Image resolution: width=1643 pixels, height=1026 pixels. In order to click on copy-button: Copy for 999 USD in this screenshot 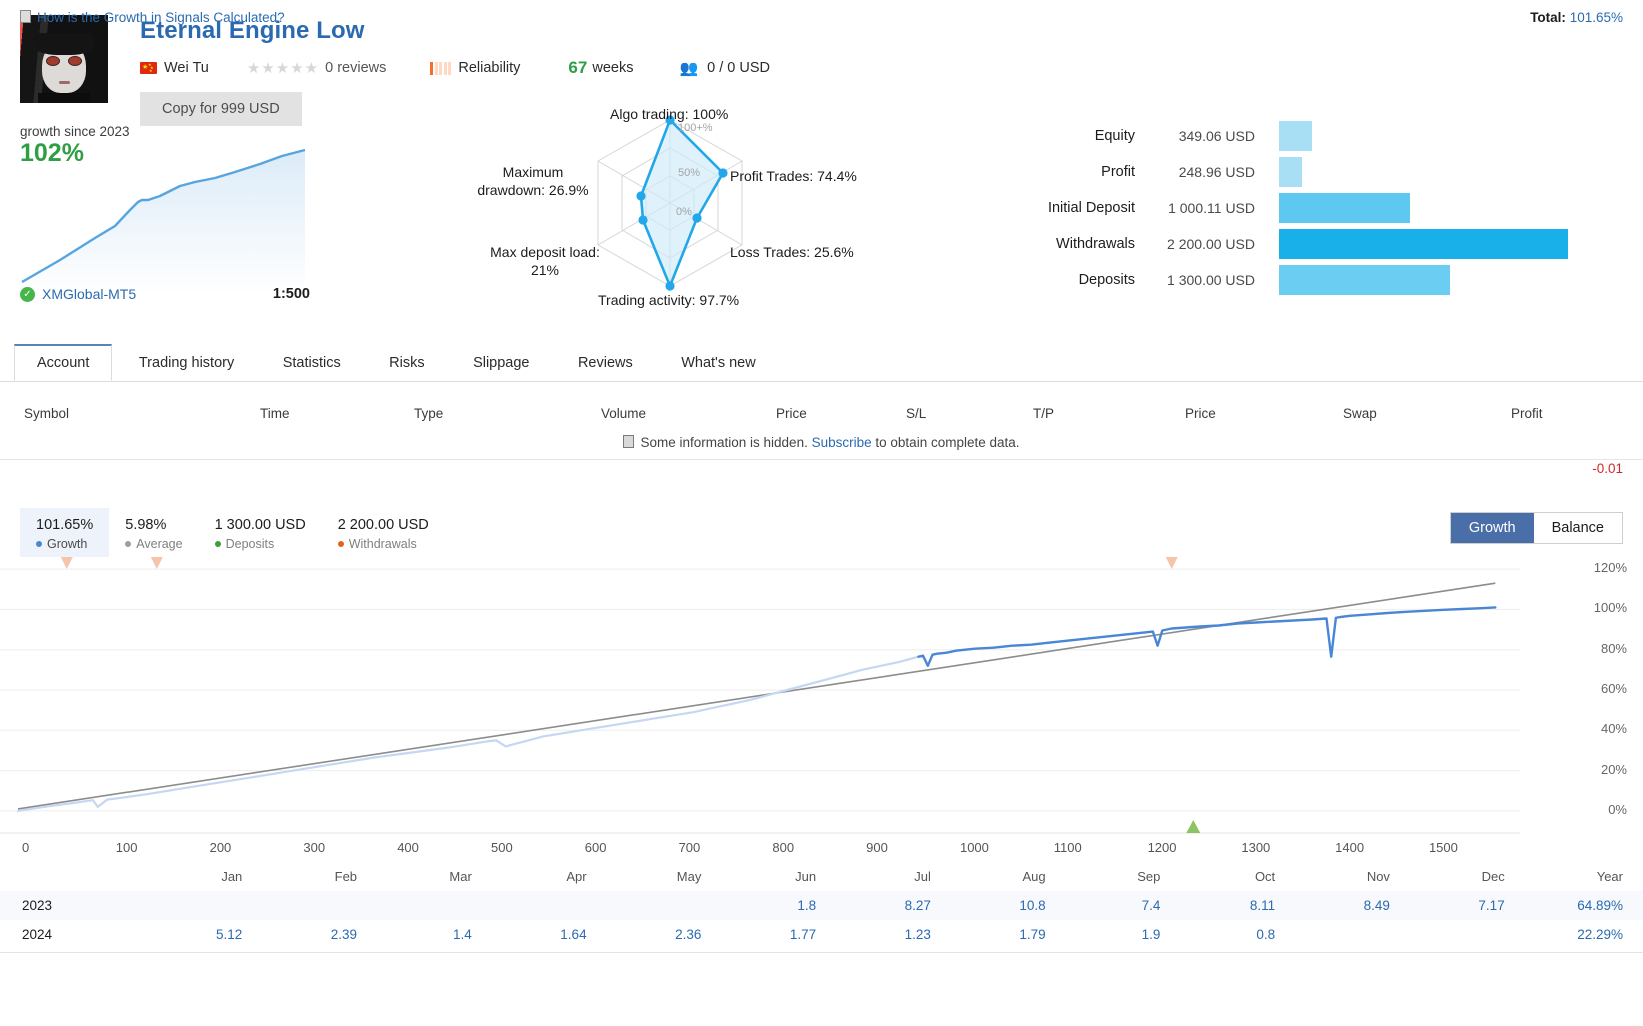, I will do `click(221, 109)`.